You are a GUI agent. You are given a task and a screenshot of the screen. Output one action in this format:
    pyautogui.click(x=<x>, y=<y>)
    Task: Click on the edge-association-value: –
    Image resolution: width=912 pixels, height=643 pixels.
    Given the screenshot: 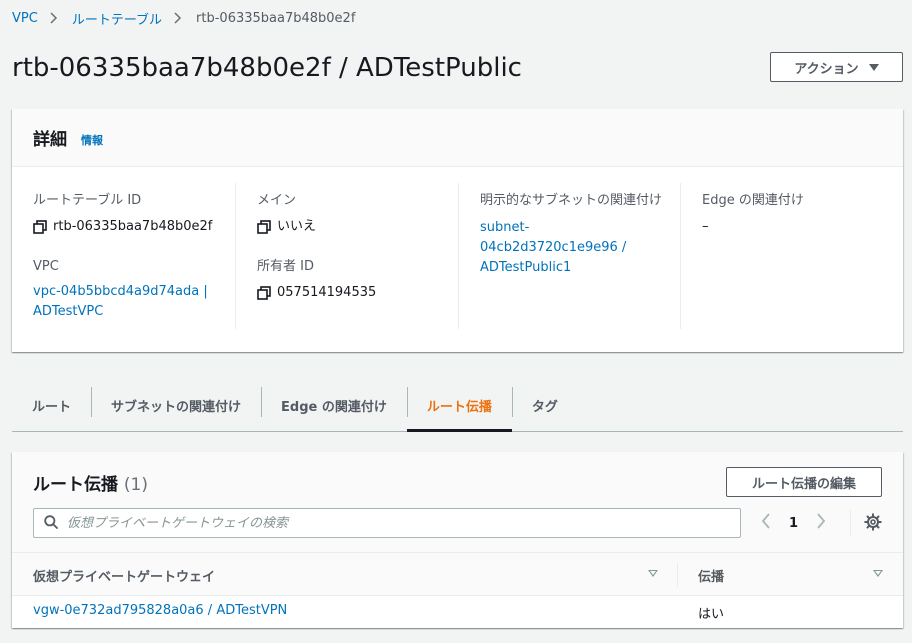 What is the action you would take?
    pyautogui.click(x=705, y=226)
    